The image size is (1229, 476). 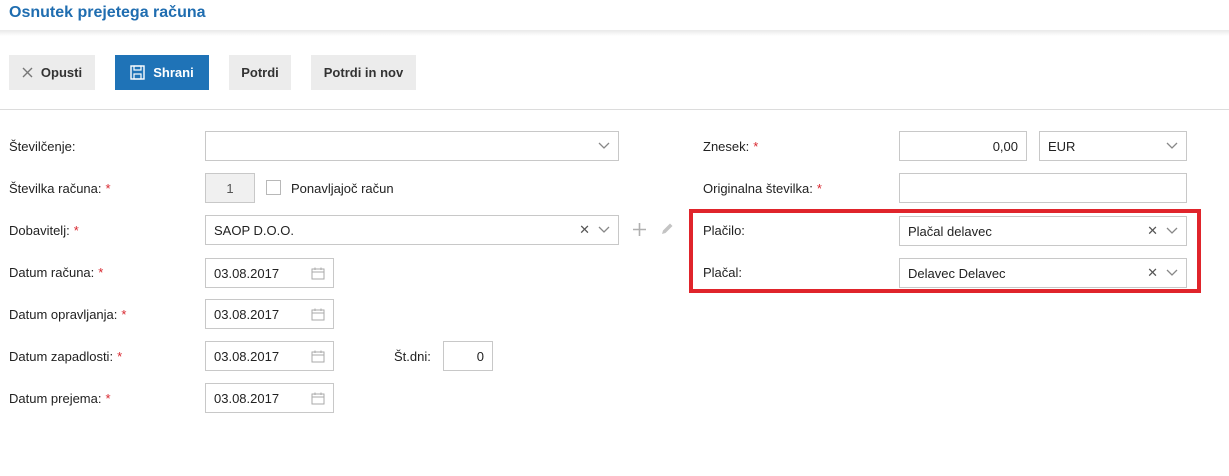 What do you see at coordinates (614, 33) in the screenshot?
I see `header-divider` at bounding box center [614, 33].